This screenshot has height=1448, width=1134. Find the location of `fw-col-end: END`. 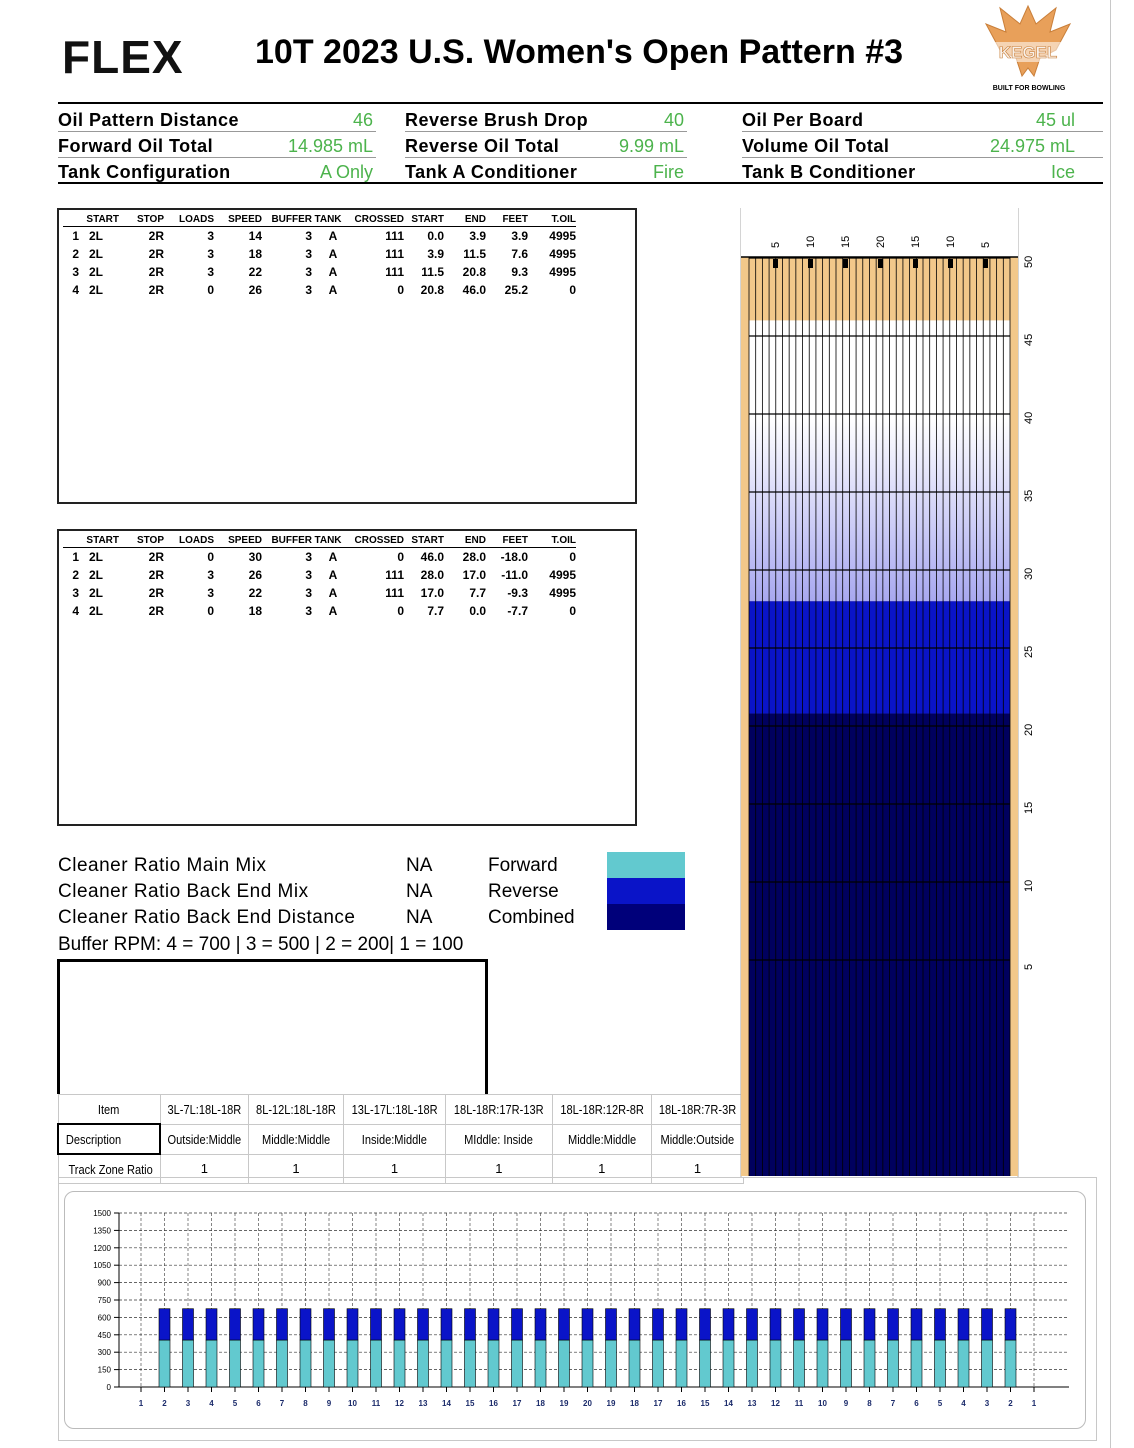

fw-col-end: END is located at coordinates (465, 219).